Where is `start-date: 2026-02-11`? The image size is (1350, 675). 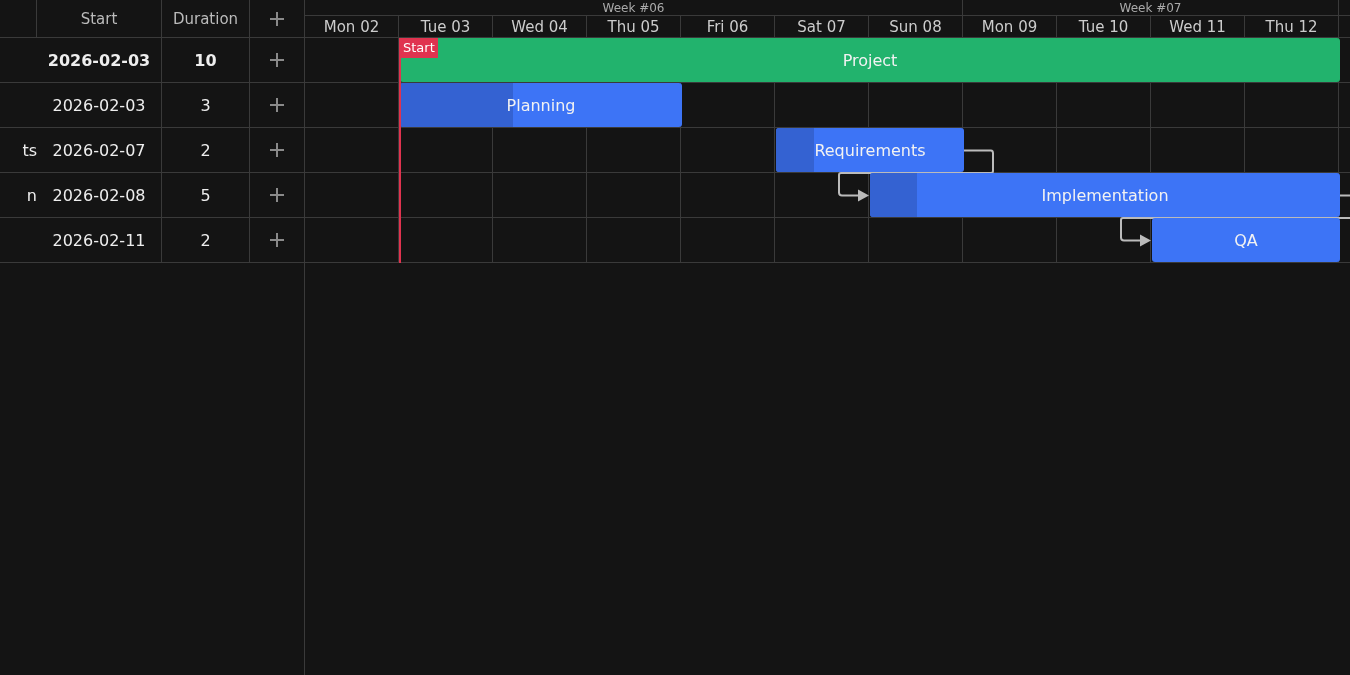 start-date: 2026-02-11 is located at coordinates (99, 240).